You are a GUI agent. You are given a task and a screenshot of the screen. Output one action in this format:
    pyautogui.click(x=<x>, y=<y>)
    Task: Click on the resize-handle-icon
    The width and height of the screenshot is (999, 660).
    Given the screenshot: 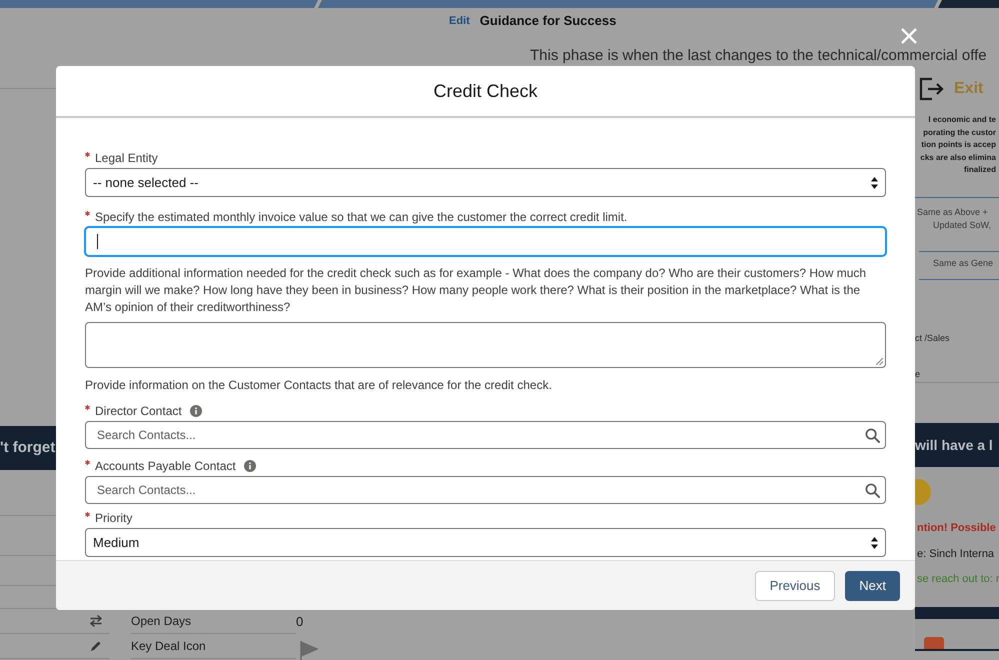 What is the action you would take?
    pyautogui.click(x=879, y=361)
    